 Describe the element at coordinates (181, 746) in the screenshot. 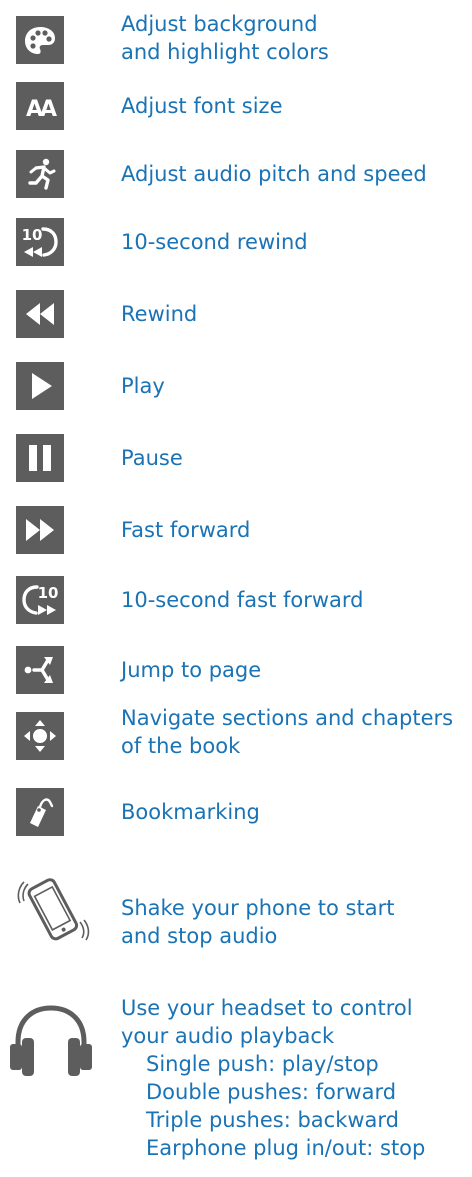

I see `label-line-2: of the book` at that location.